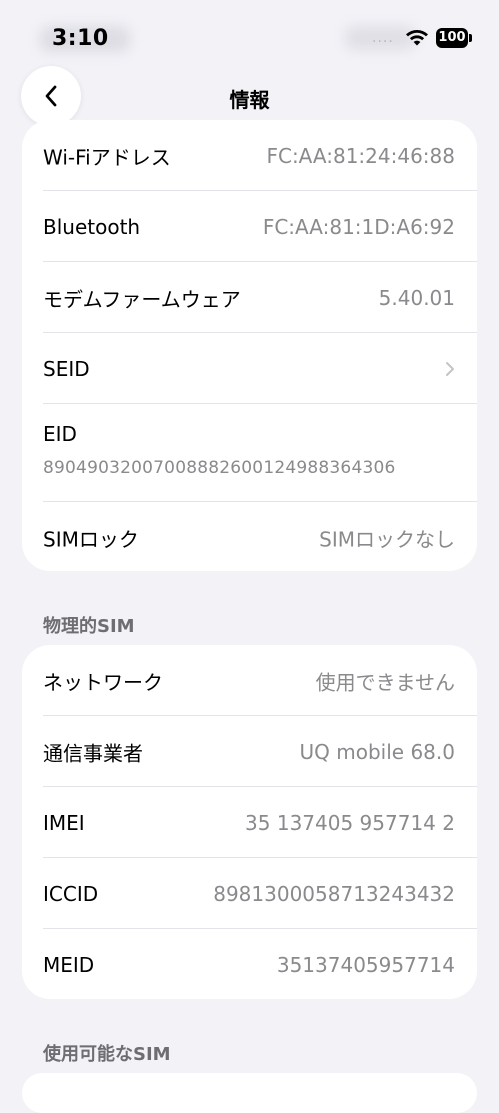 The image size is (499, 1113). I want to click on row-label: 通信事業者, so click(93, 753).